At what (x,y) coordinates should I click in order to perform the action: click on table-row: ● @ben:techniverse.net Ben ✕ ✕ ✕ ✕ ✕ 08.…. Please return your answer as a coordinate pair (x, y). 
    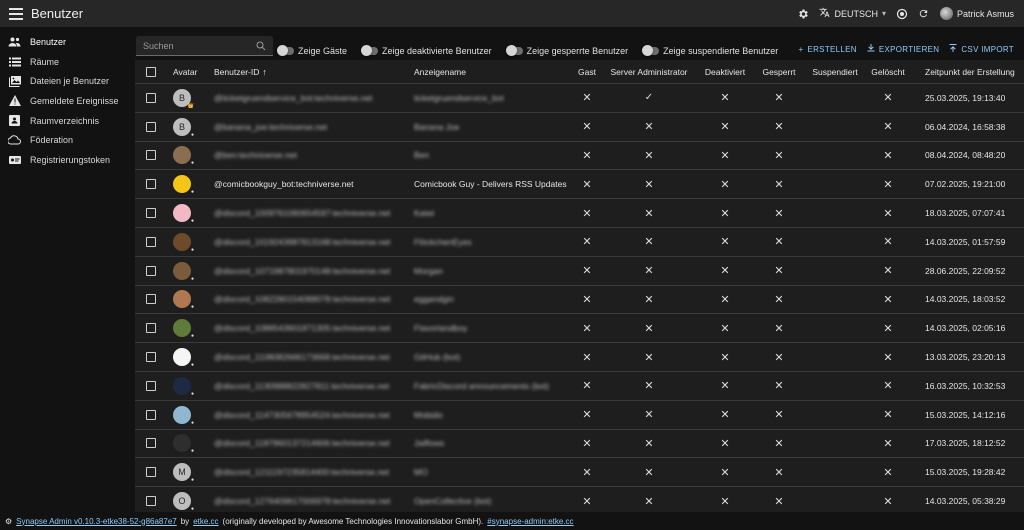
    Looking at the image, I should click on (579, 156).